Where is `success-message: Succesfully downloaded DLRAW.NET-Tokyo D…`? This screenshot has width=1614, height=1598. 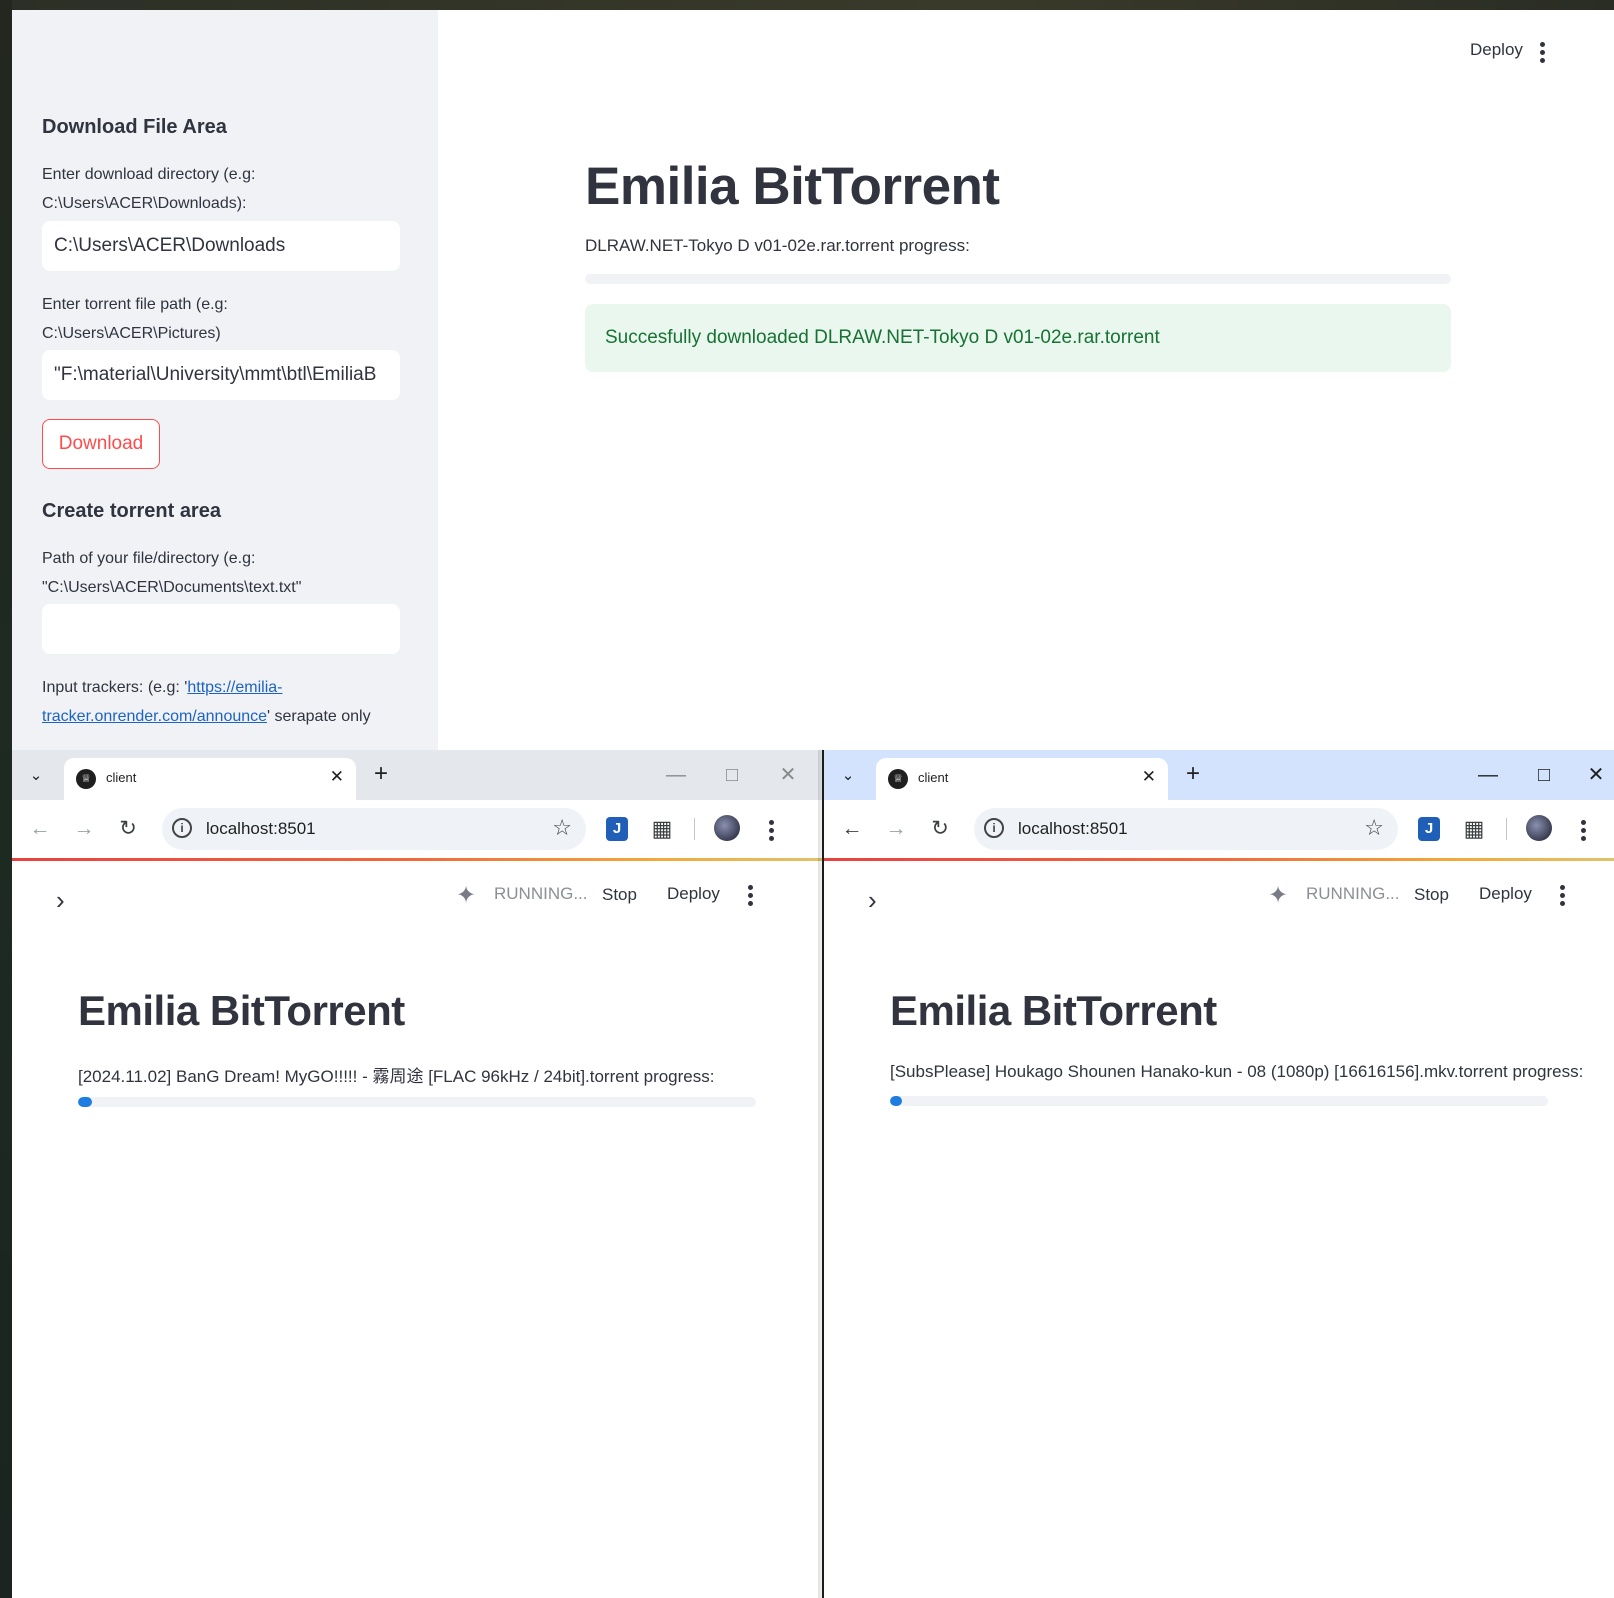
success-message: Succesfully downloaded DLRAW.NET-Tokyo D… is located at coordinates (882, 337).